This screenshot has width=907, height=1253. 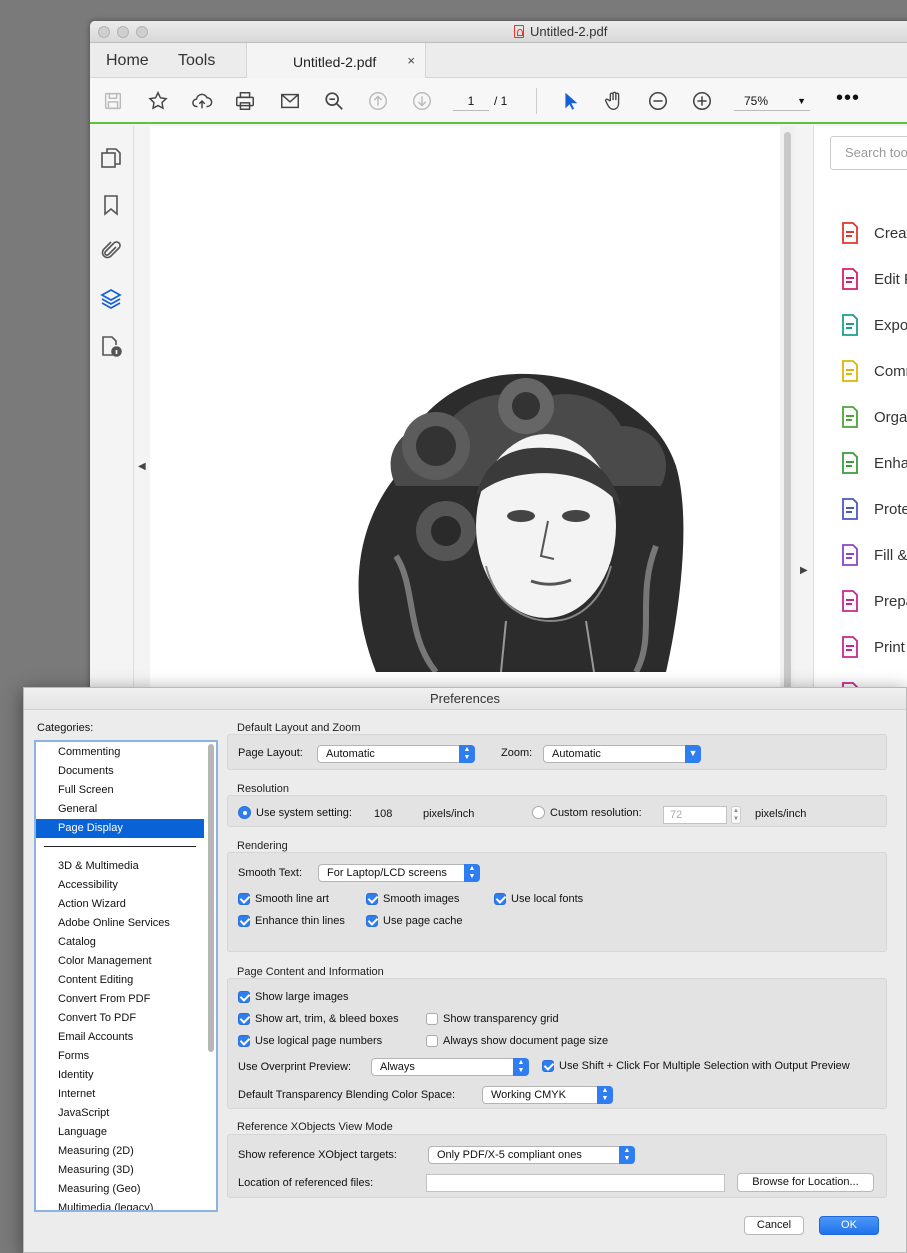 I want to click on category-item: General, so click(x=120, y=809).